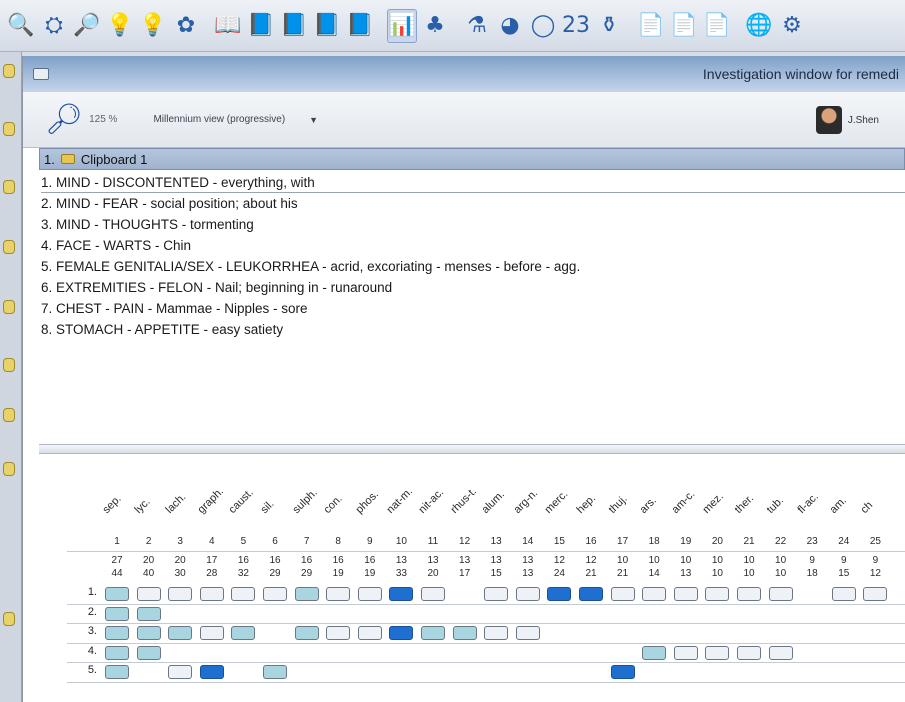 The width and height of the screenshot is (905, 702). Describe the element at coordinates (186, 26) in the screenshot. I see `leaf-icon: ✿` at that location.